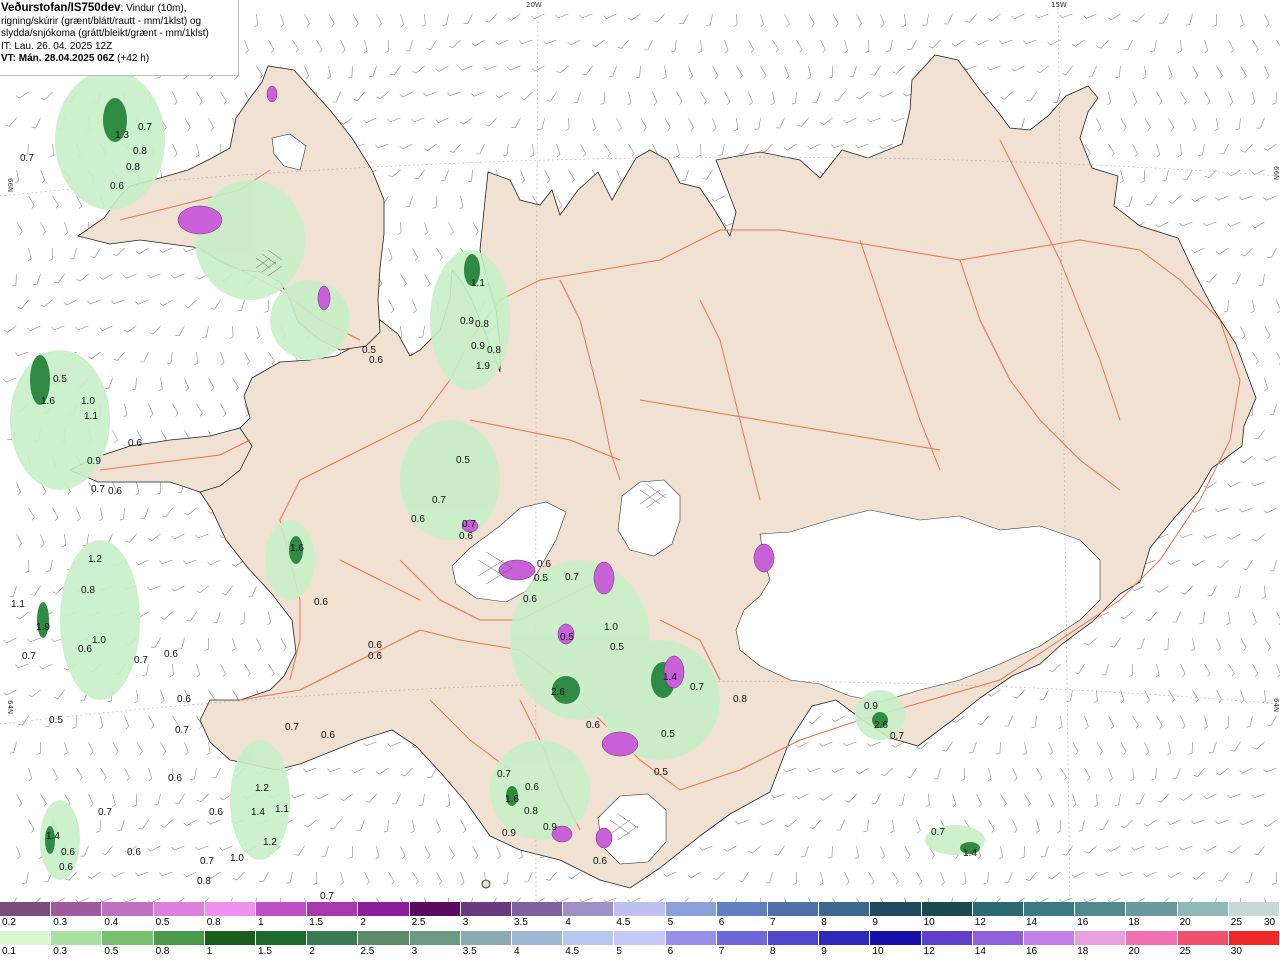  I want to click on legend-tick-label: 3, so click(414, 951).